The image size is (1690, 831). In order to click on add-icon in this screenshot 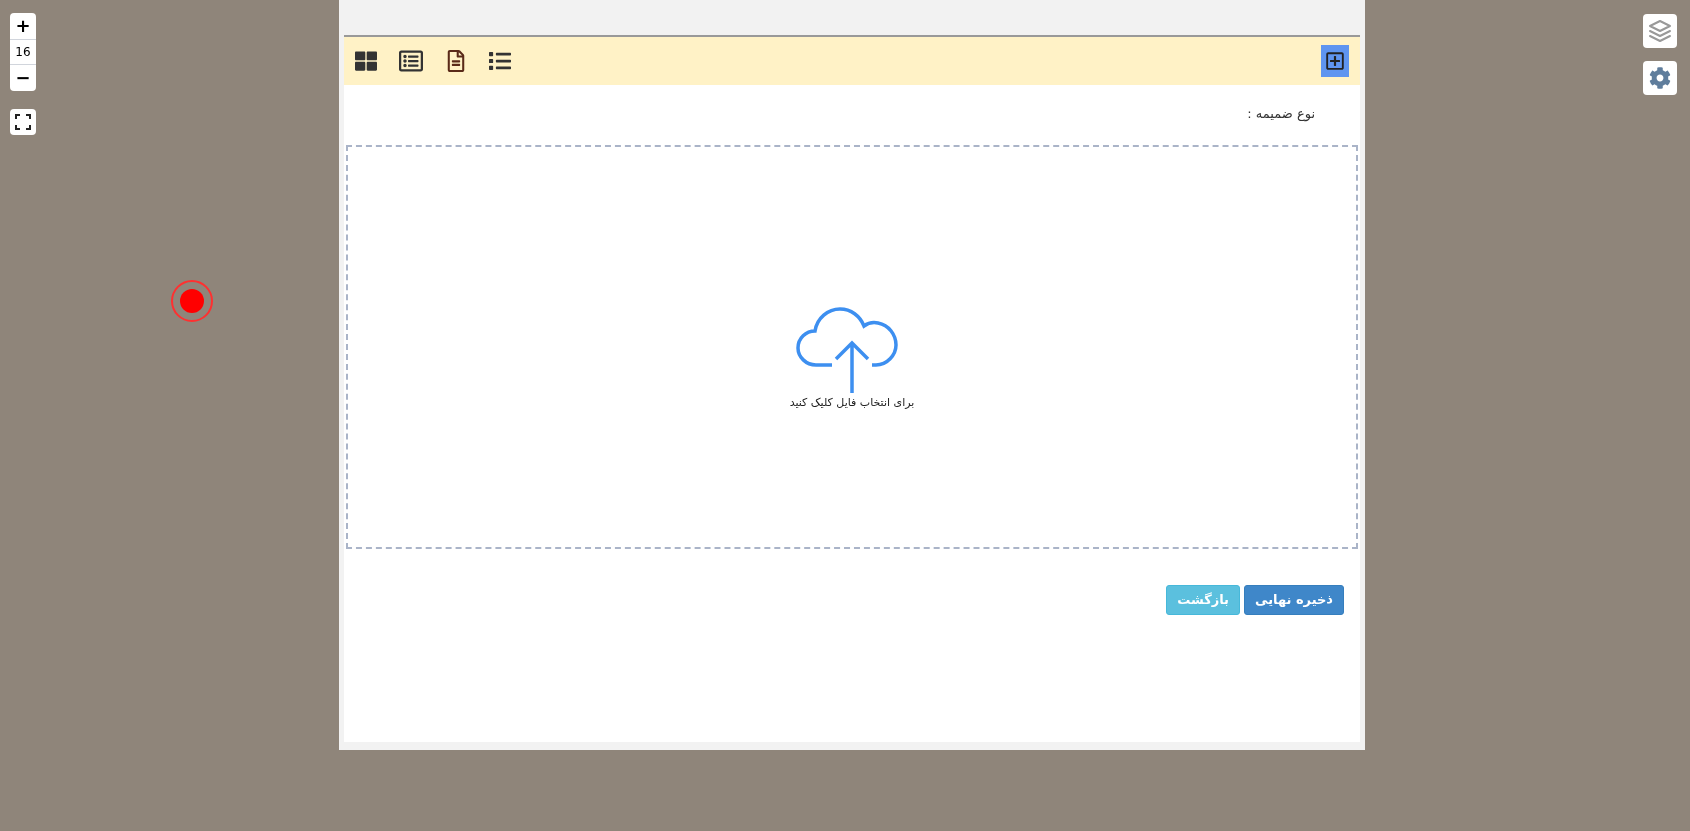, I will do `click(1335, 61)`.